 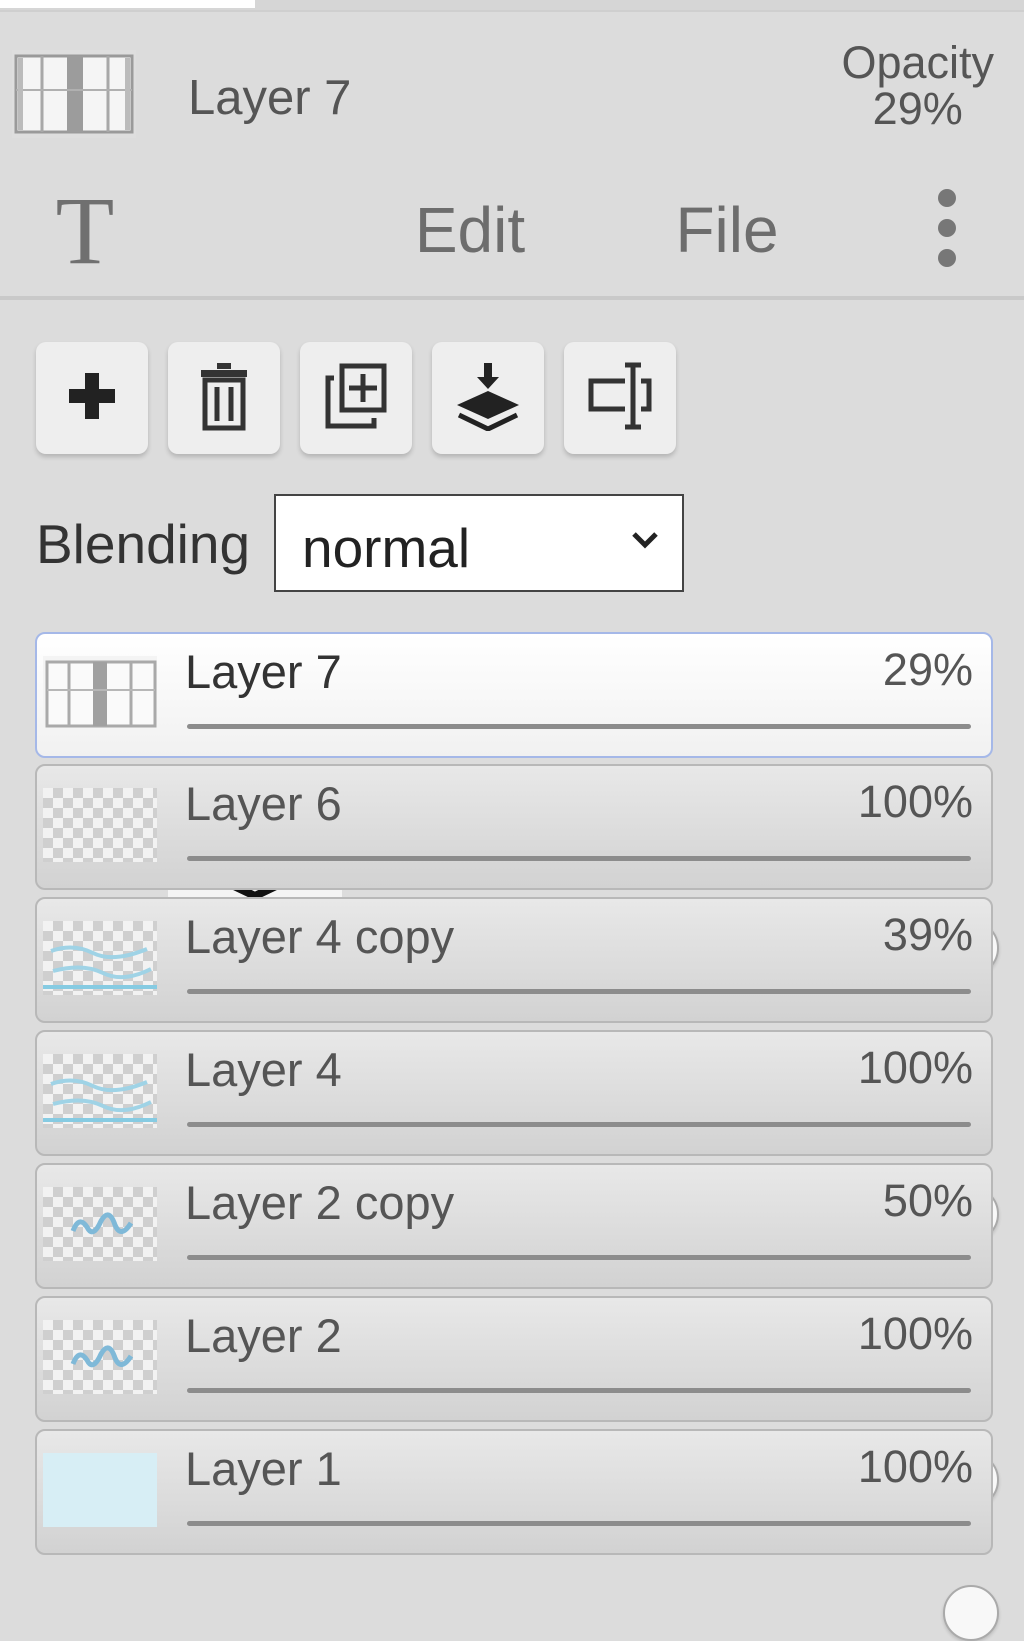 What do you see at coordinates (927, 1200) in the screenshot?
I see `layer-opacity-value: 50%` at bounding box center [927, 1200].